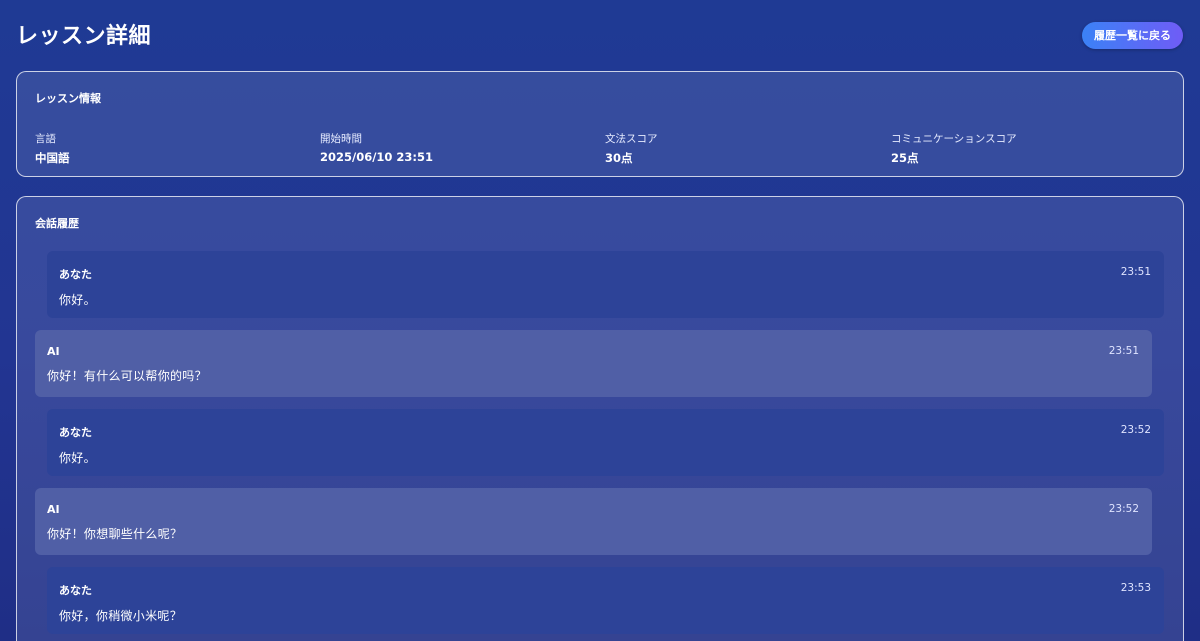  Describe the element at coordinates (1135, 588) in the screenshot. I see `message-time: 23:53` at that location.